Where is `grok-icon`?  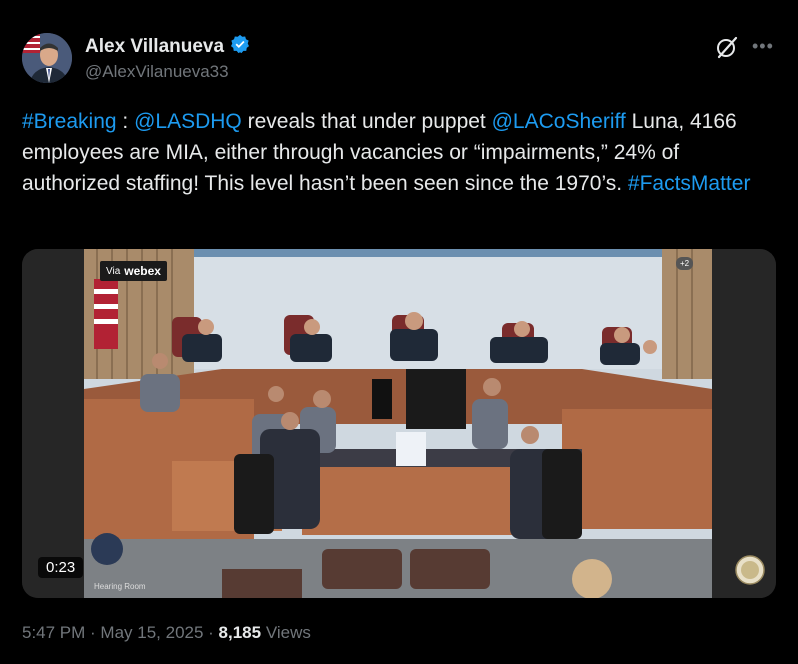 grok-icon is located at coordinates (727, 47).